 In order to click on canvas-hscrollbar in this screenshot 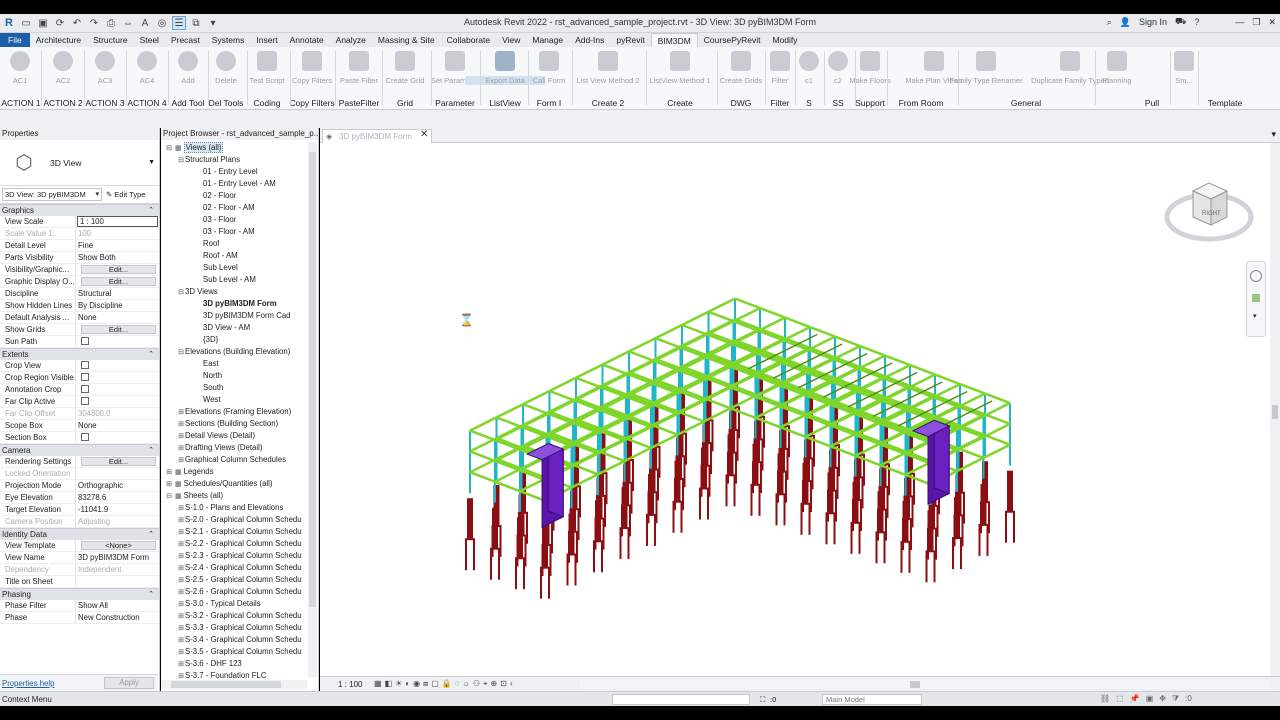, I will do `click(925, 684)`.